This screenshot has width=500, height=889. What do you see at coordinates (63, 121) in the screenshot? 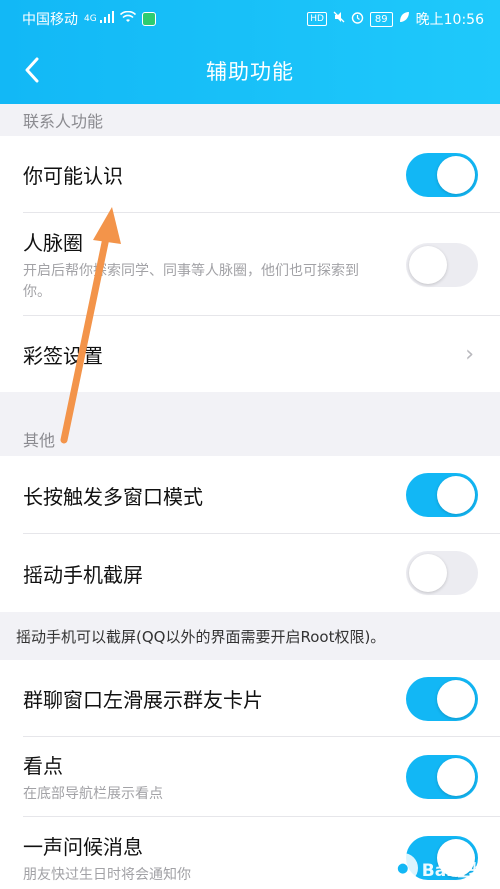
I see `section-header-contacts: 联系人功能` at bounding box center [63, 121].